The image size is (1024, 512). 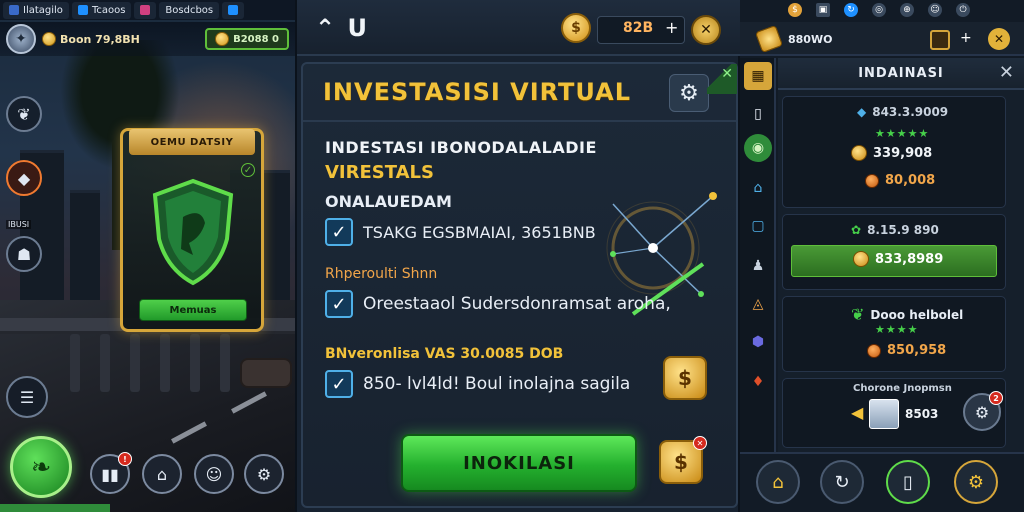 I want to click on dialog-headline: INDESTASI IBONODALALADIE, so click(x=461, y=147).